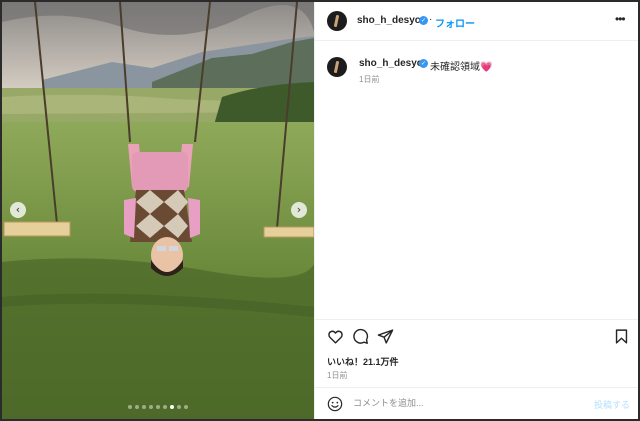  I want to click on emoji-icon, so click(335, 404).